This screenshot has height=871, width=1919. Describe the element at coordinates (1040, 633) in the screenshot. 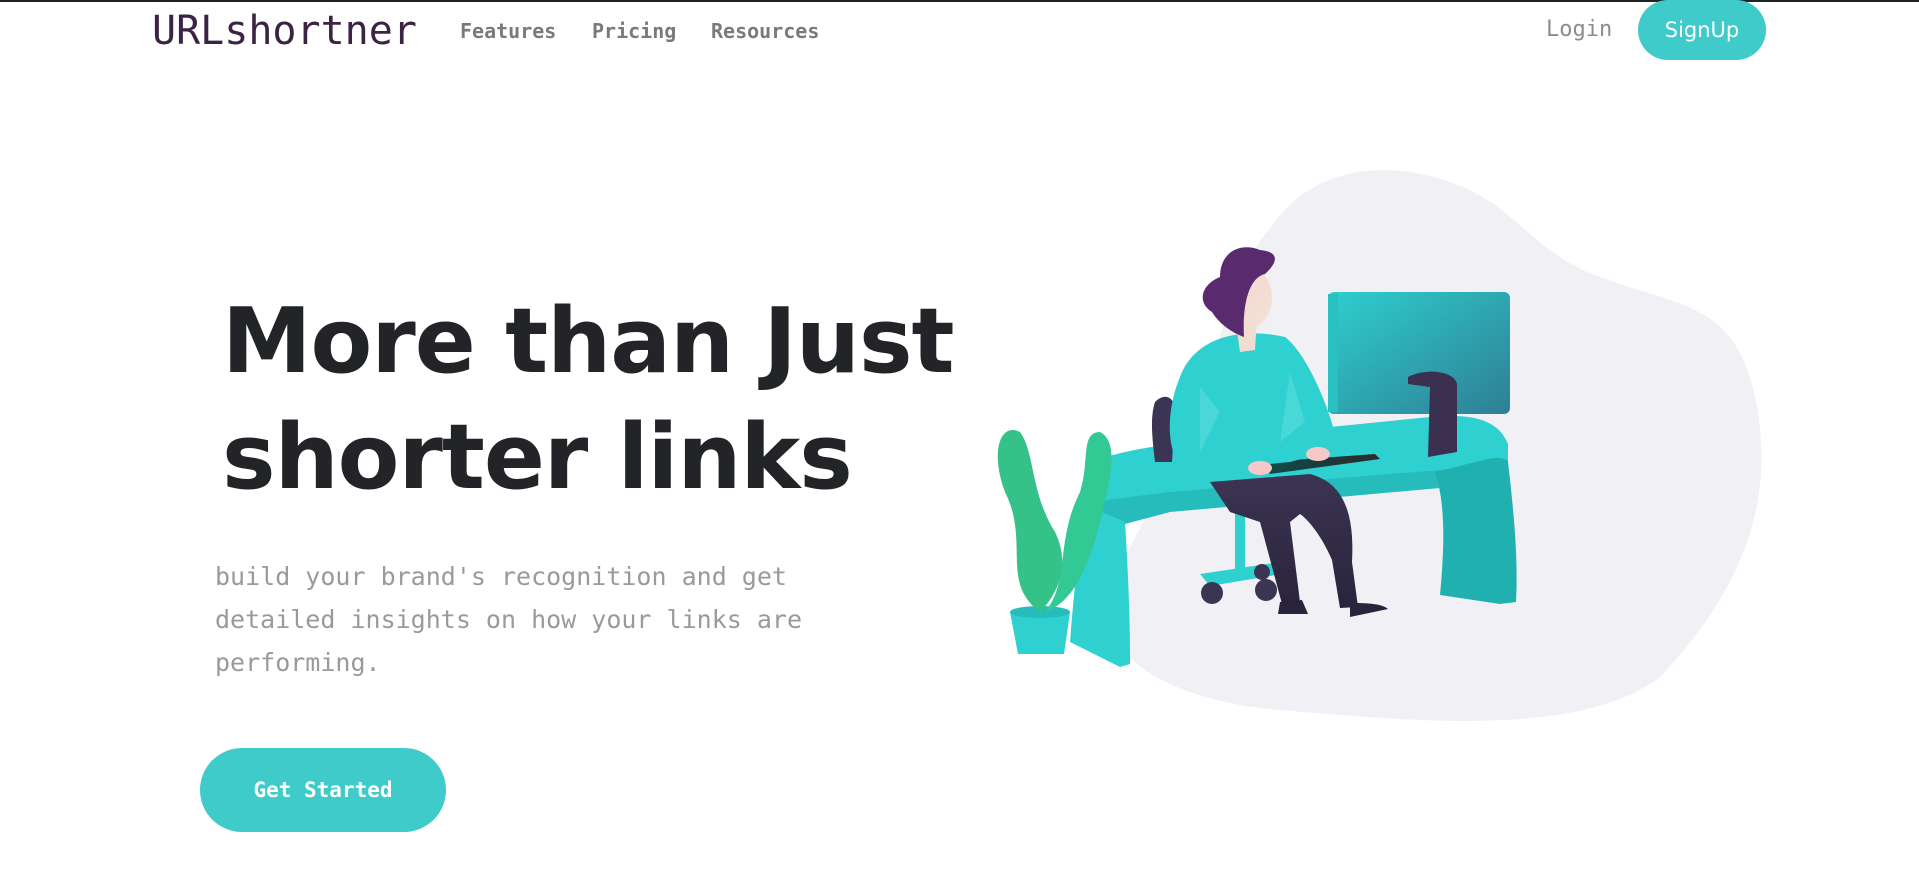

I see `plant-pot` at that location.